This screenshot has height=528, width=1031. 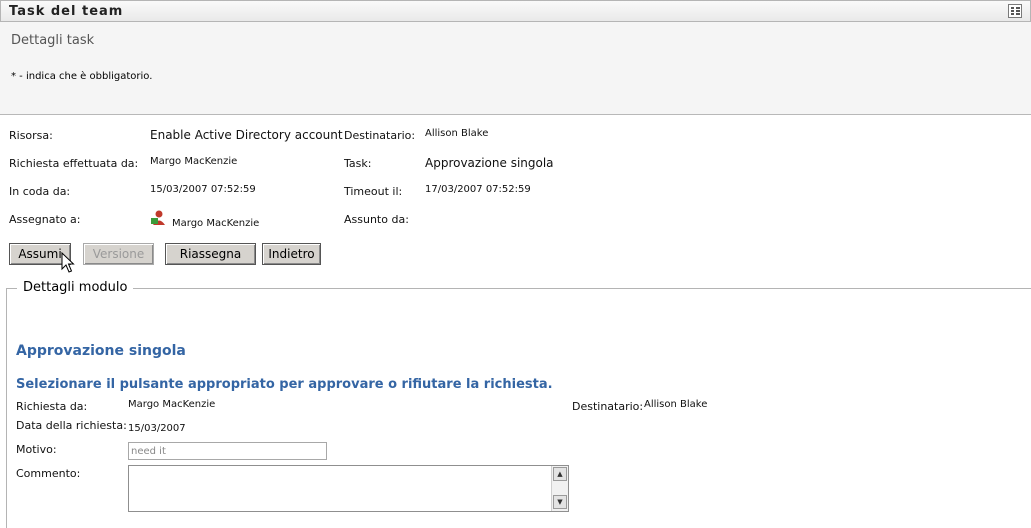 What do you see at coordinates (31, 135) in the screenshot?
I see `risorsa-label: Risorsa:` at bounding box center [31, 135].